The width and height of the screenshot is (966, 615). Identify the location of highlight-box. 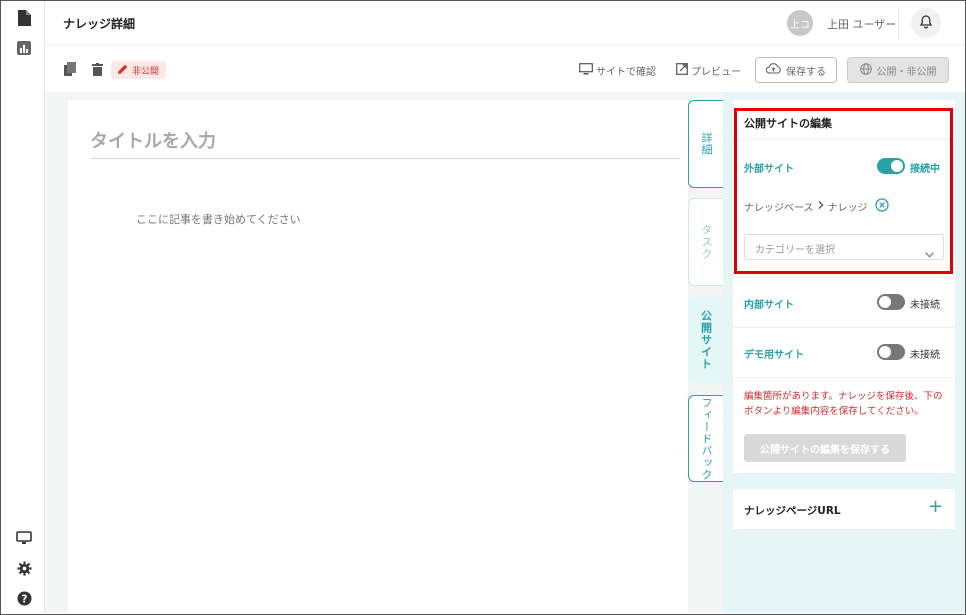
(843, 191).